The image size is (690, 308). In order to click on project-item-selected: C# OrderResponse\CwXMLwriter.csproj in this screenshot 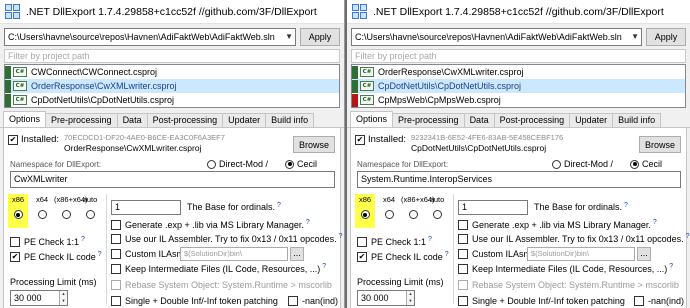, I will do `click(172, 86)`.